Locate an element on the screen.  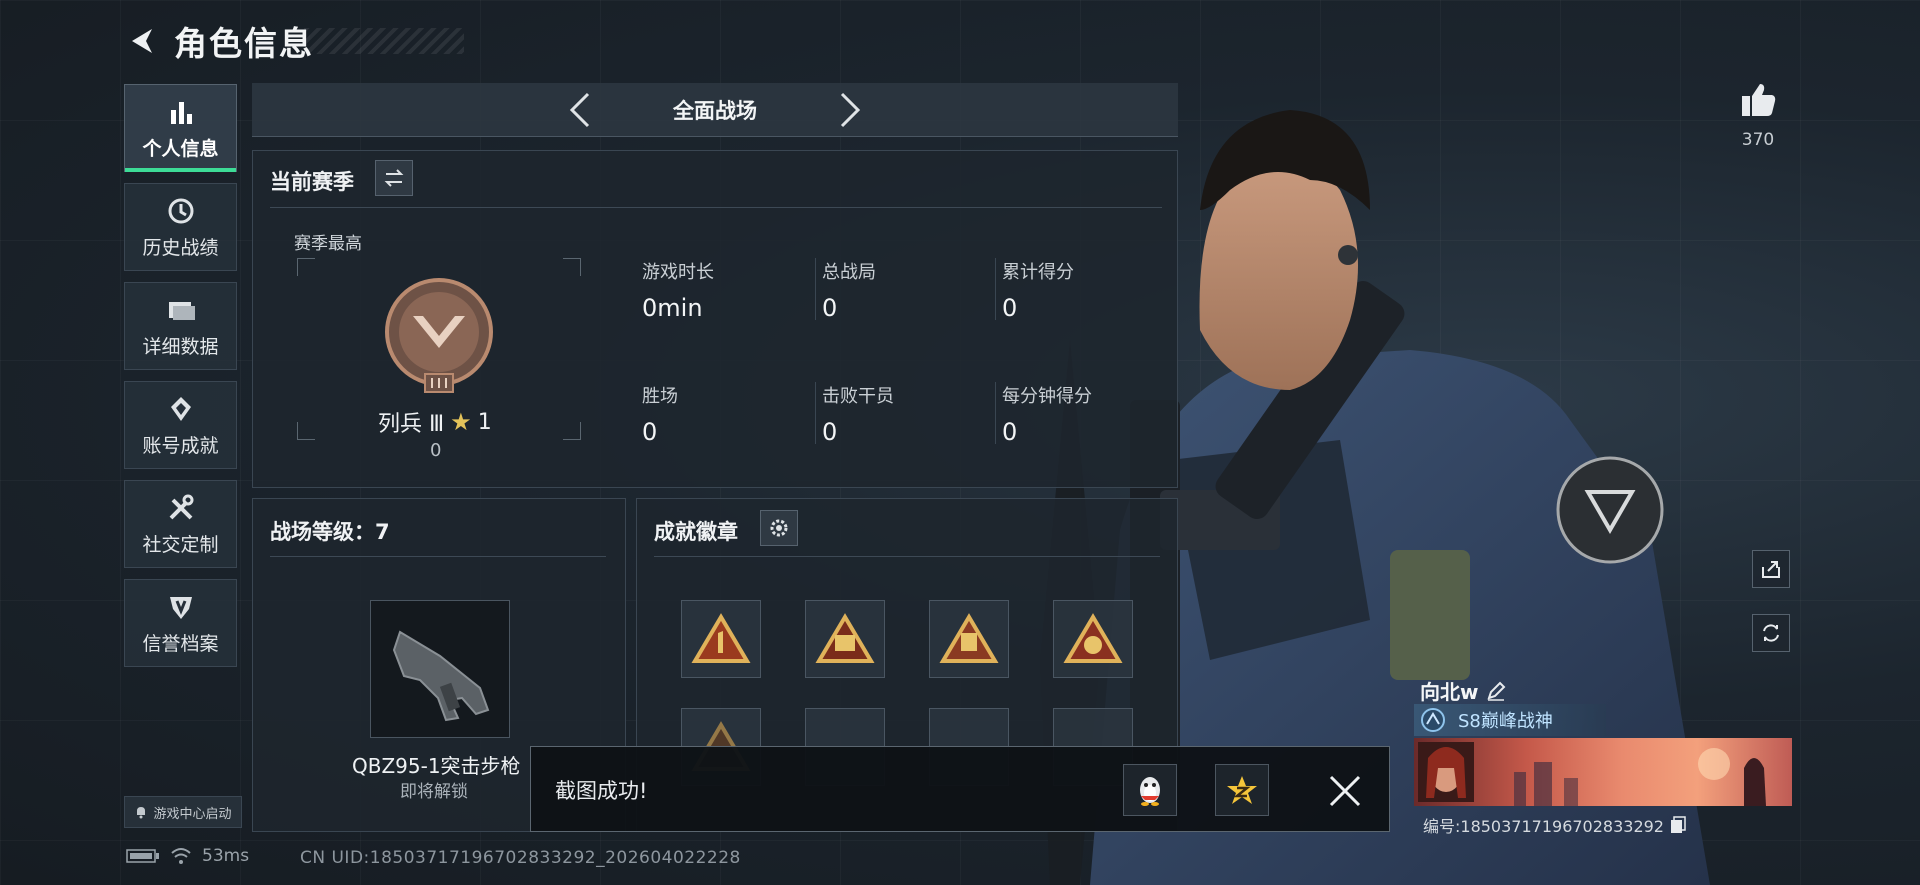
sidebar-item-detailed-data: 详细数据 is located at coordinates (180, 326).